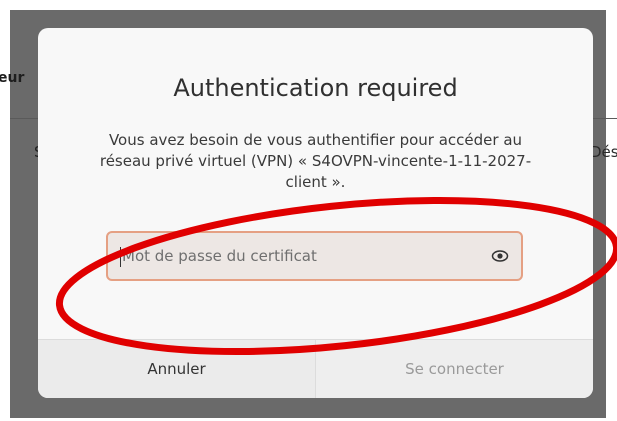  I want to click on background-window-title: eur, so click(12, 78).